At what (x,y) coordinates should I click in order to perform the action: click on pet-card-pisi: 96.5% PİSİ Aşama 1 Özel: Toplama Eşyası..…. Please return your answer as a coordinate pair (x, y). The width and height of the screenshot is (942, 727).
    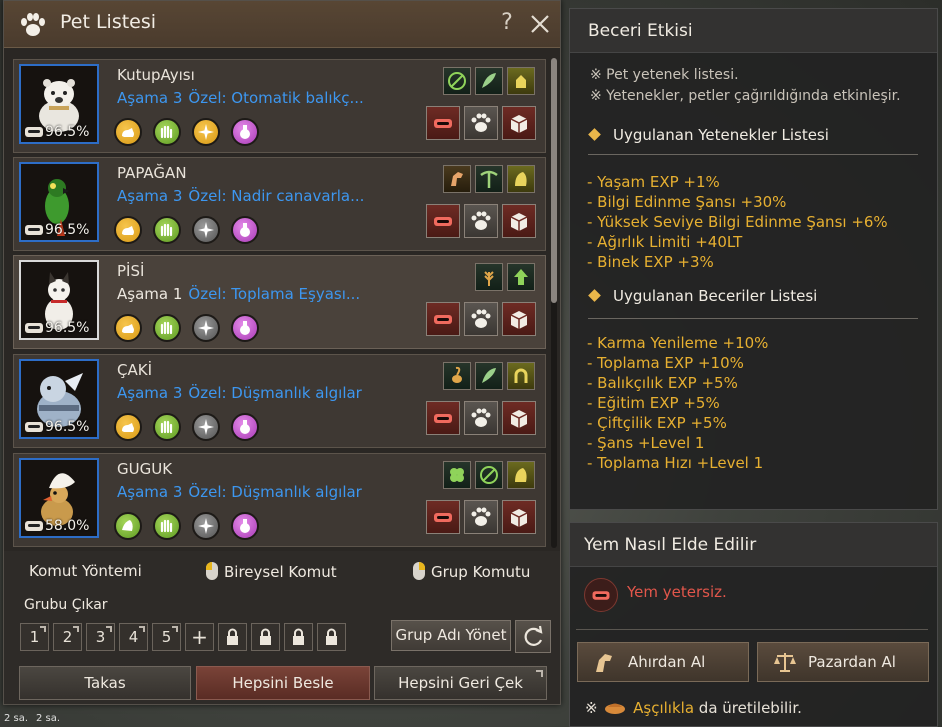
    Looking at the image, I should click on (279, 302).